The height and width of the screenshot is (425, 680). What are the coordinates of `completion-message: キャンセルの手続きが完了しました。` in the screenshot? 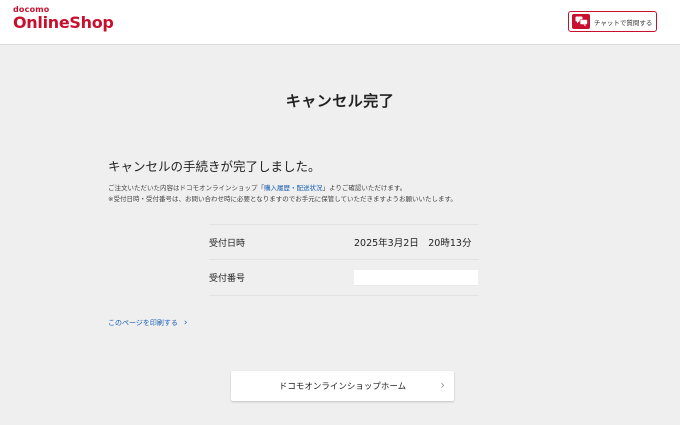 It's located at (214, 166).